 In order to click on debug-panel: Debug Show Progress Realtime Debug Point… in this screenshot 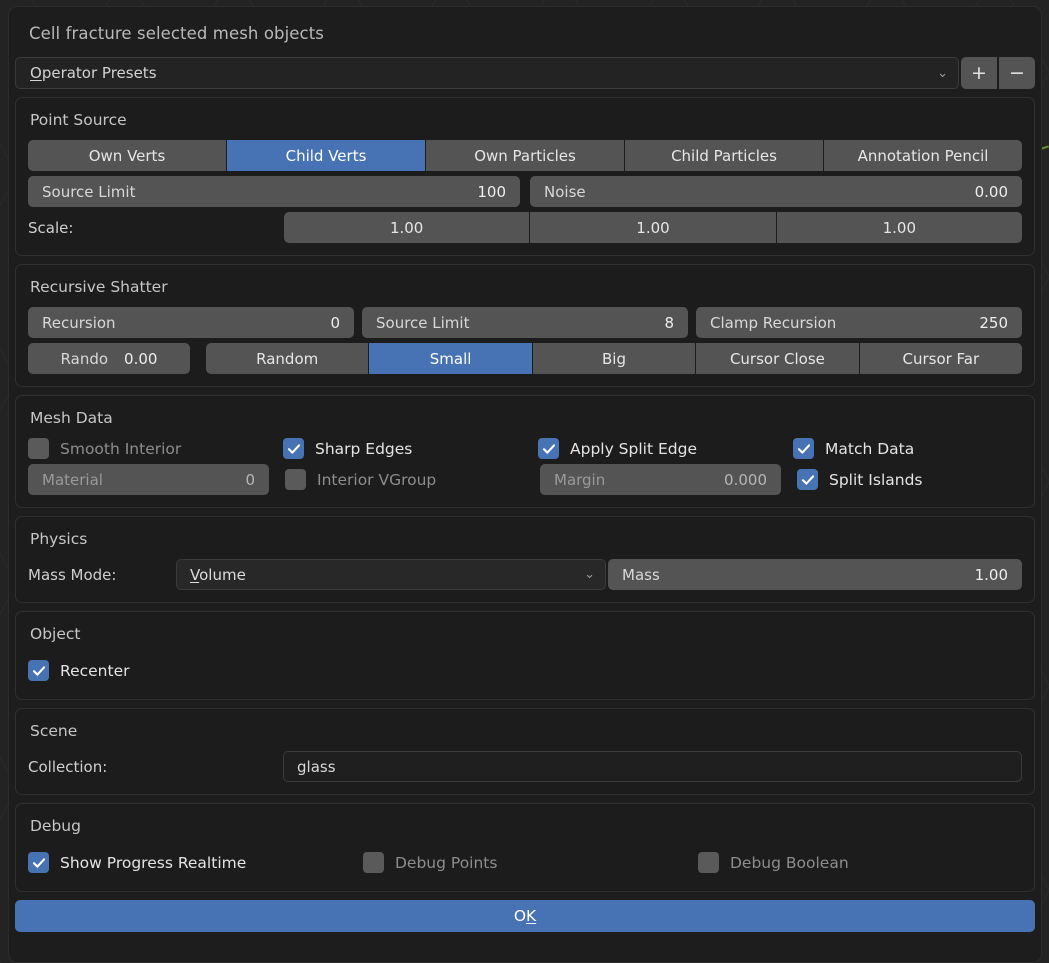, I will do `click(525, 847)`.